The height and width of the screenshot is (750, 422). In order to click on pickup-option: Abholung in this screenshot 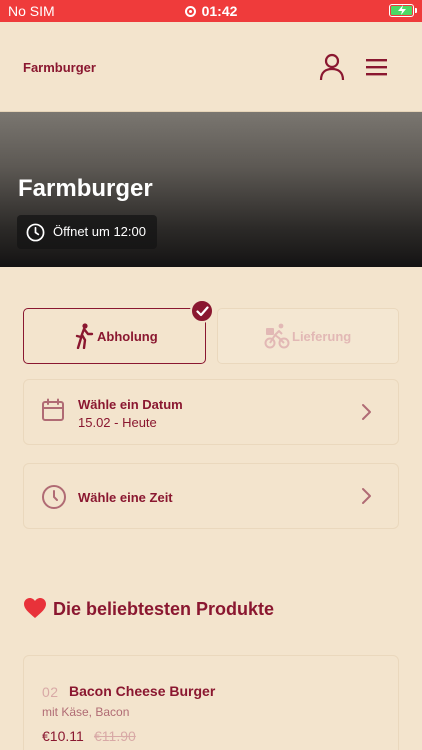, I will do `click(114, 336)`.